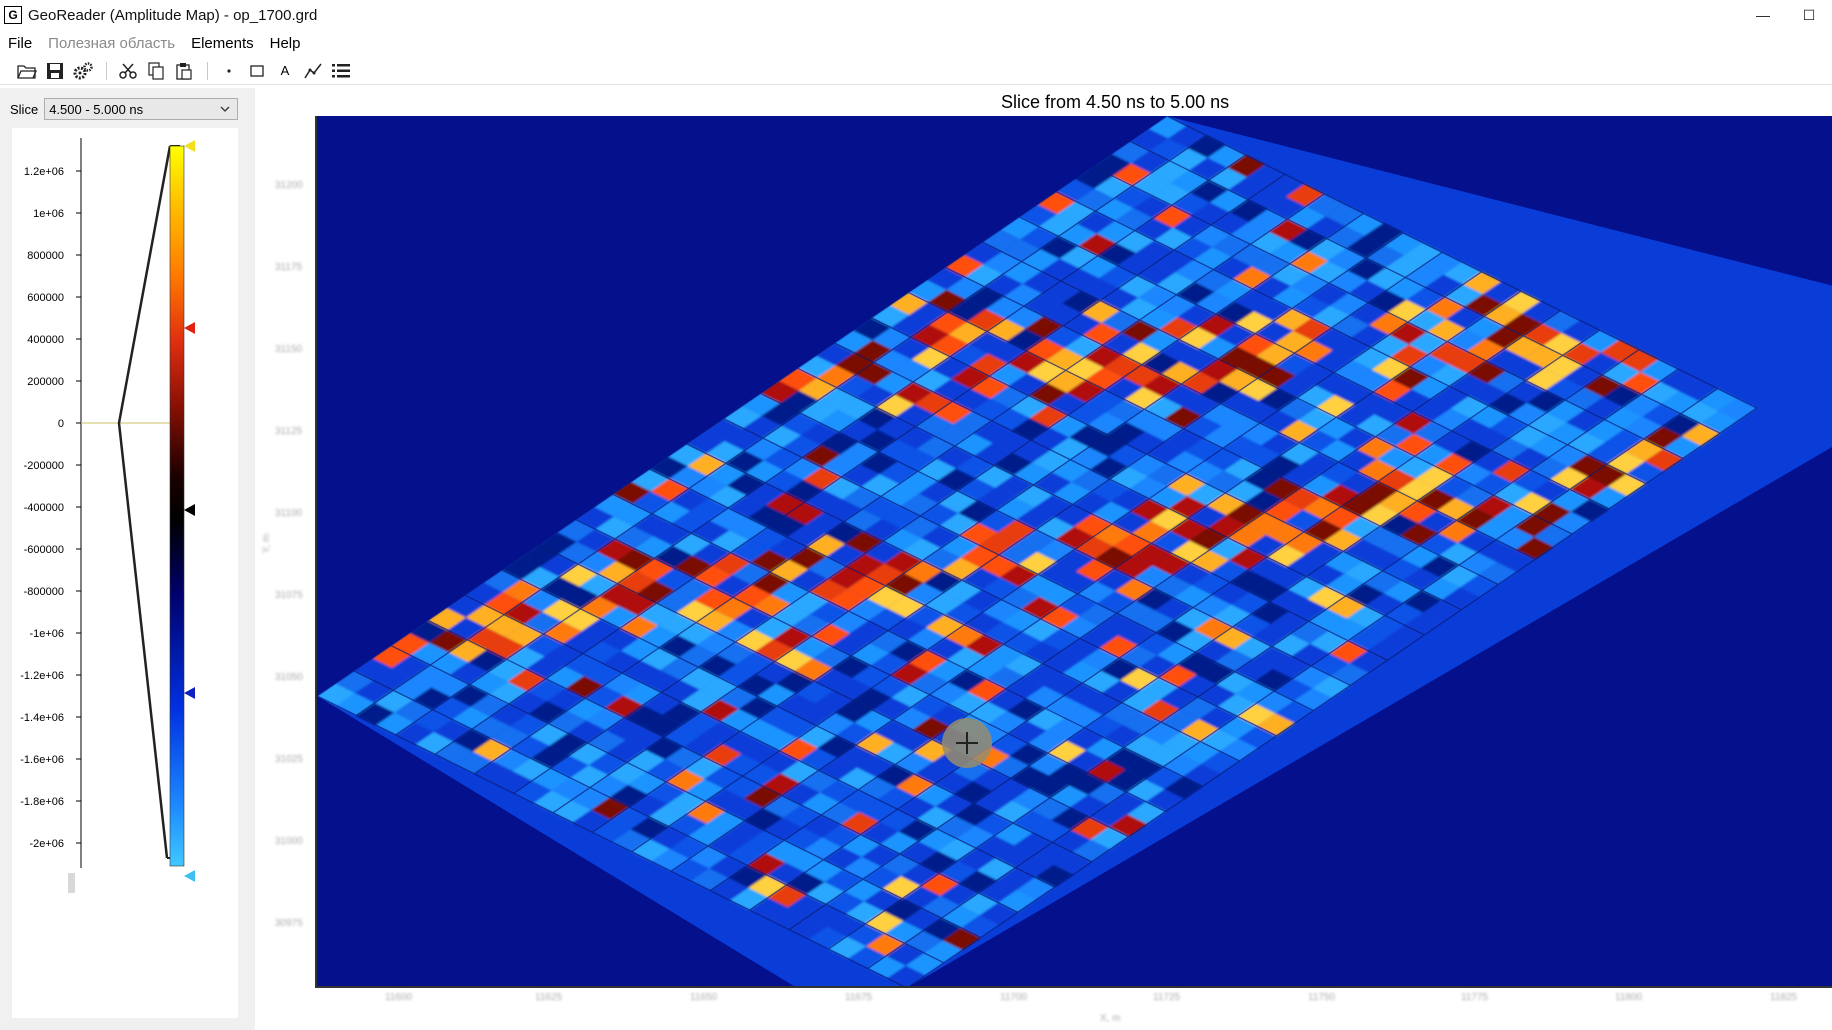 This screenshot has height=1030, width=1832. I want to click on plot-title: Slice from 4.50 ns to 5.00 ns, so click(1115, 102).